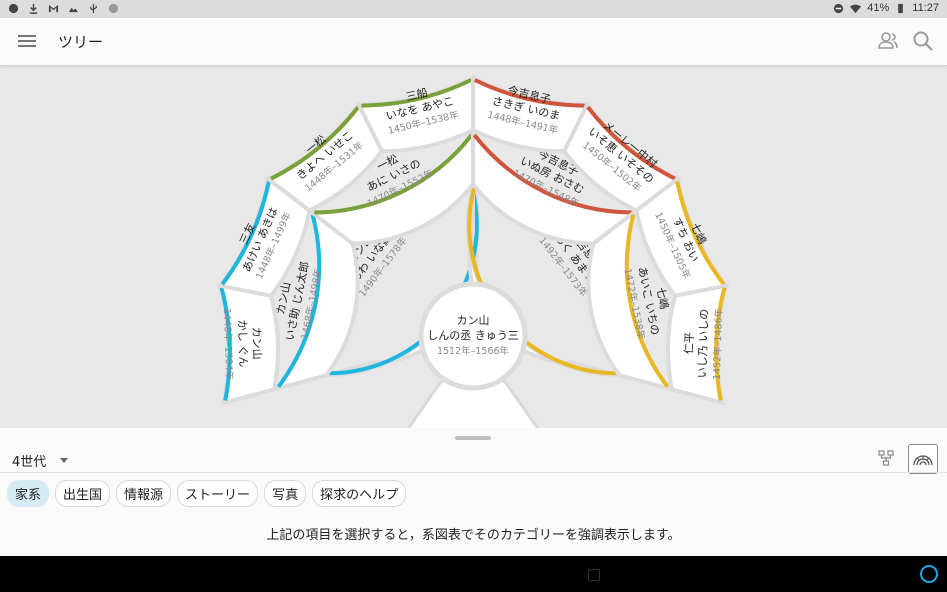 The height and width of the screenshot is (592, 947). What do you see at coordinates (839, 8) in the screenshot?
I see `dnd-icon` at bounding box center [839, 8].